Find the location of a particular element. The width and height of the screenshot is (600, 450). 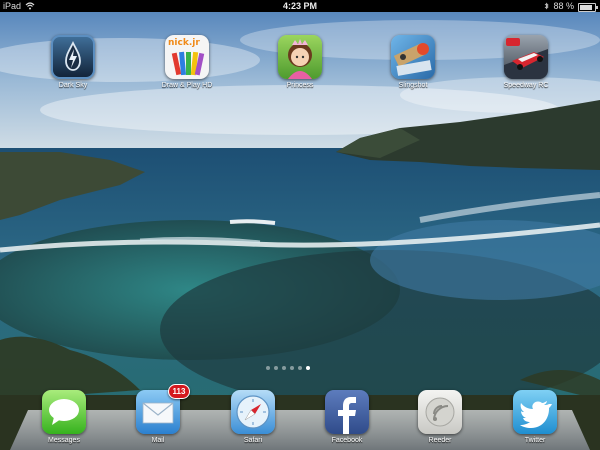

battery-fill is located at coordinates (586, 7).